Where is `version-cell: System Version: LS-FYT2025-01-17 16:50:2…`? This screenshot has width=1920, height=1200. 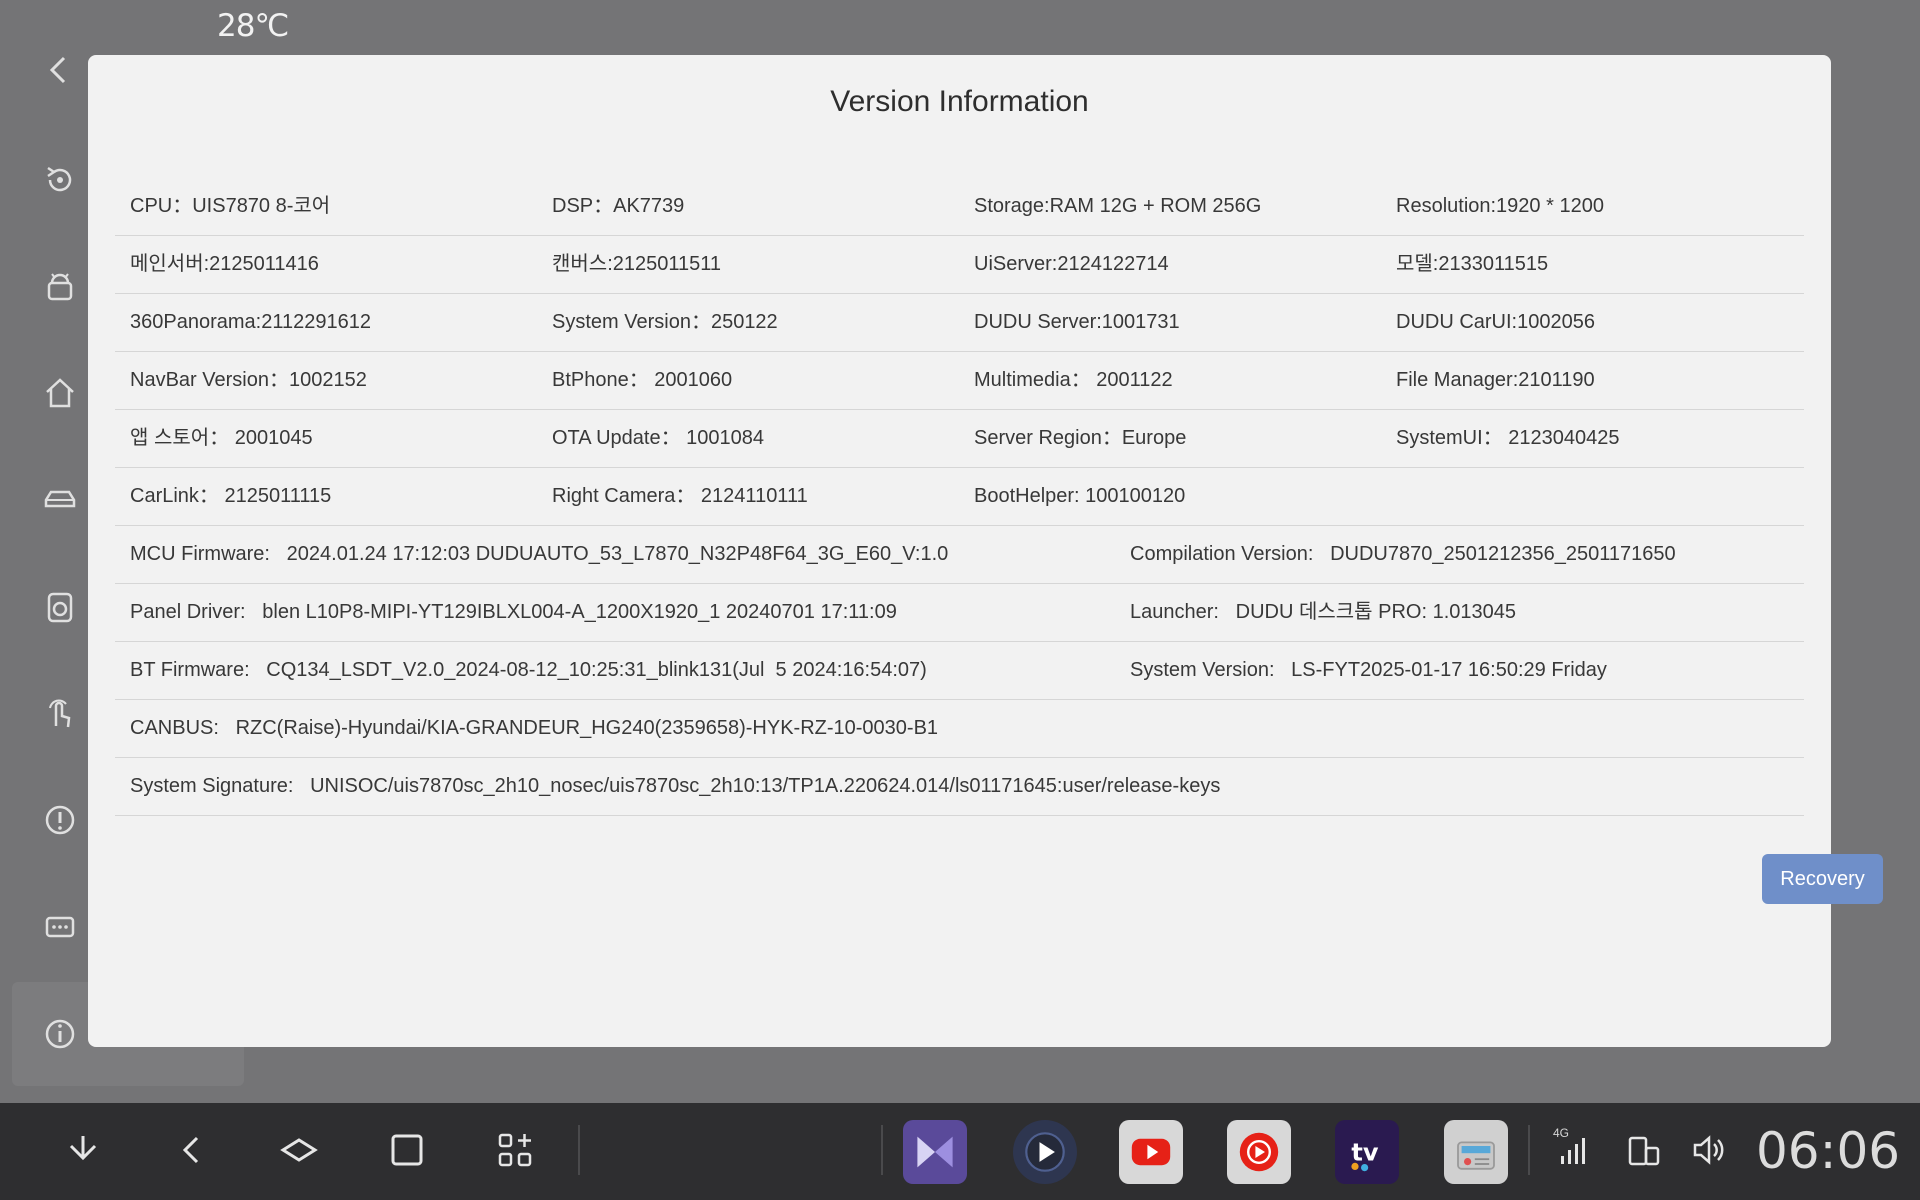
version-cell: System Version: LS-FYT2025-01-17 16:50:2… is located at coordinates (1368, 670).